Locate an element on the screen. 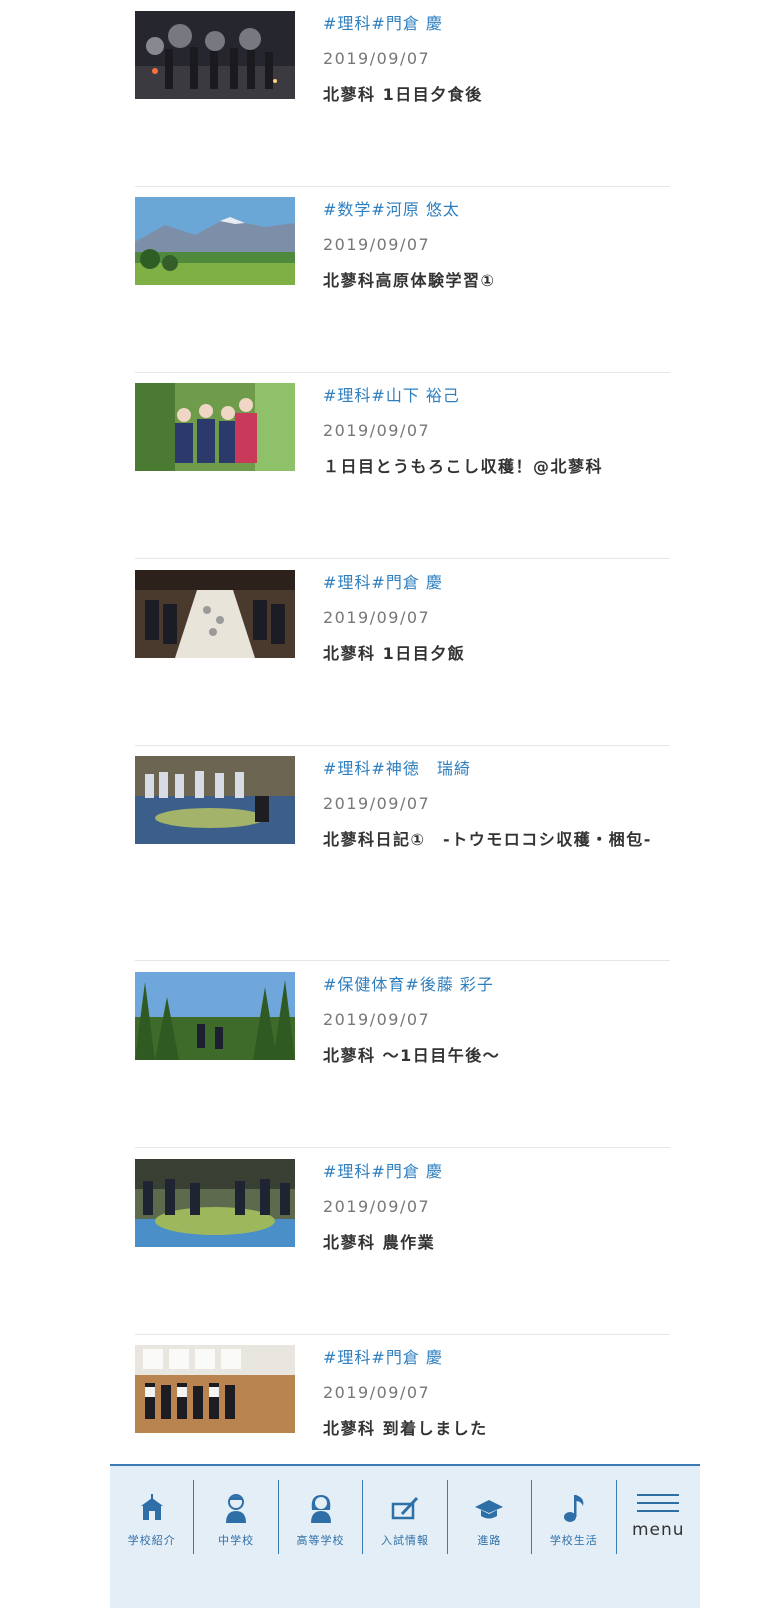  girl-student-icon is located at coordinates (320, 1509).